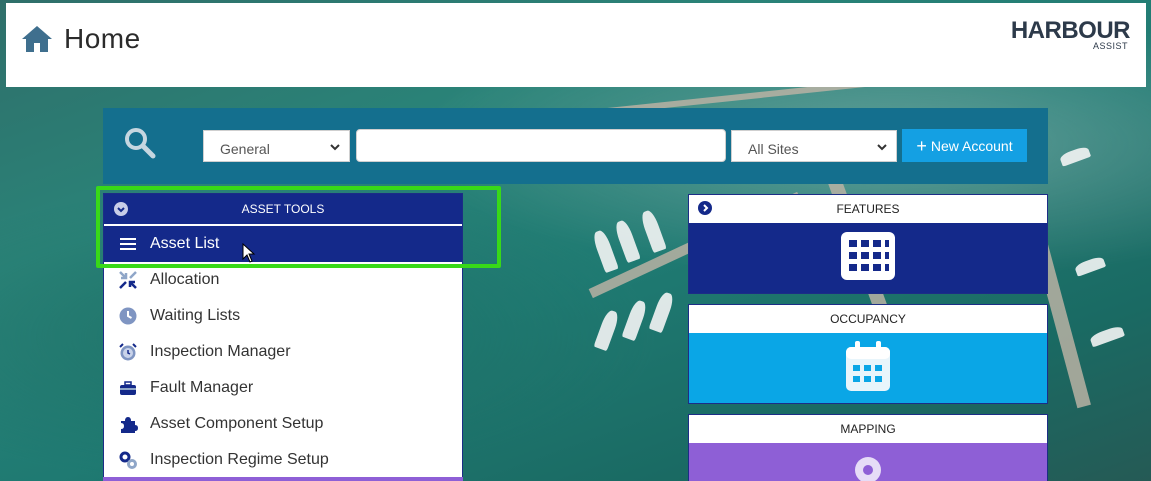 Image resolution: width=1151 pixels, height=481 pixels. Describe the element at coordinates (283, 479) in the screenshot. I see `panel-bottom-strip` at that location.